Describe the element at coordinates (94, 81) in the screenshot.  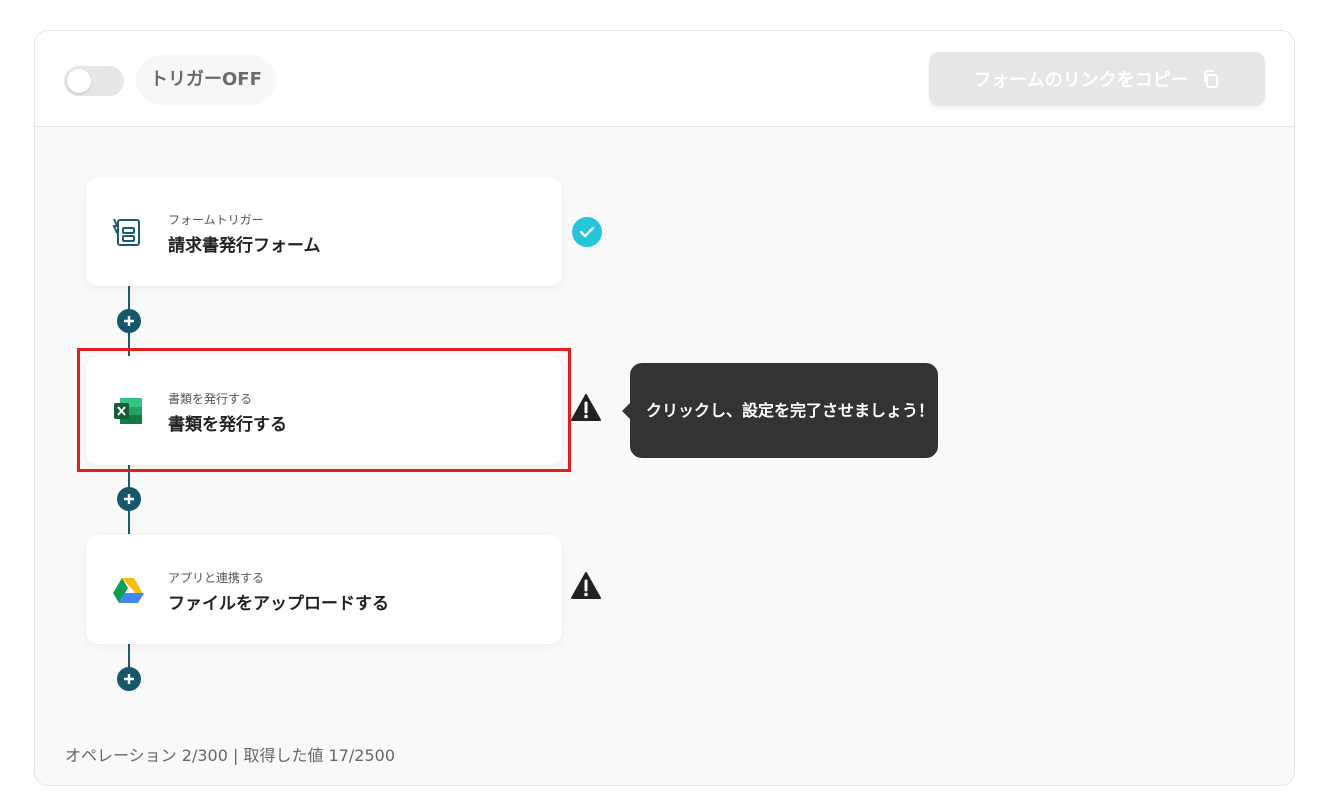
I see `trigger-toggle` at that location.